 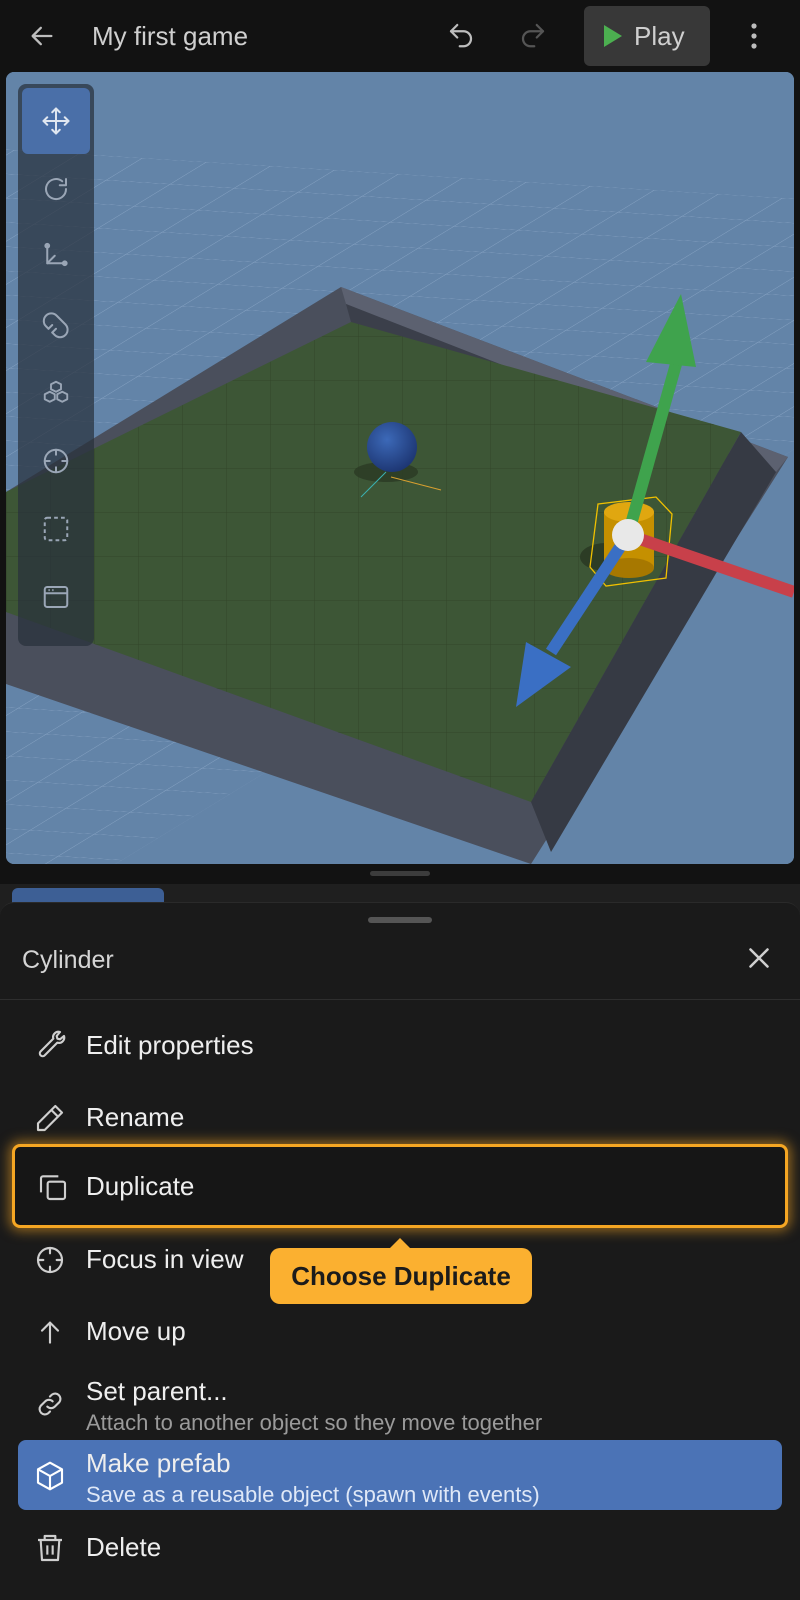 What do you see at coordinates (461, 35) in the screenshot?
I see `undo-icon` at bounding box center [461, 35].